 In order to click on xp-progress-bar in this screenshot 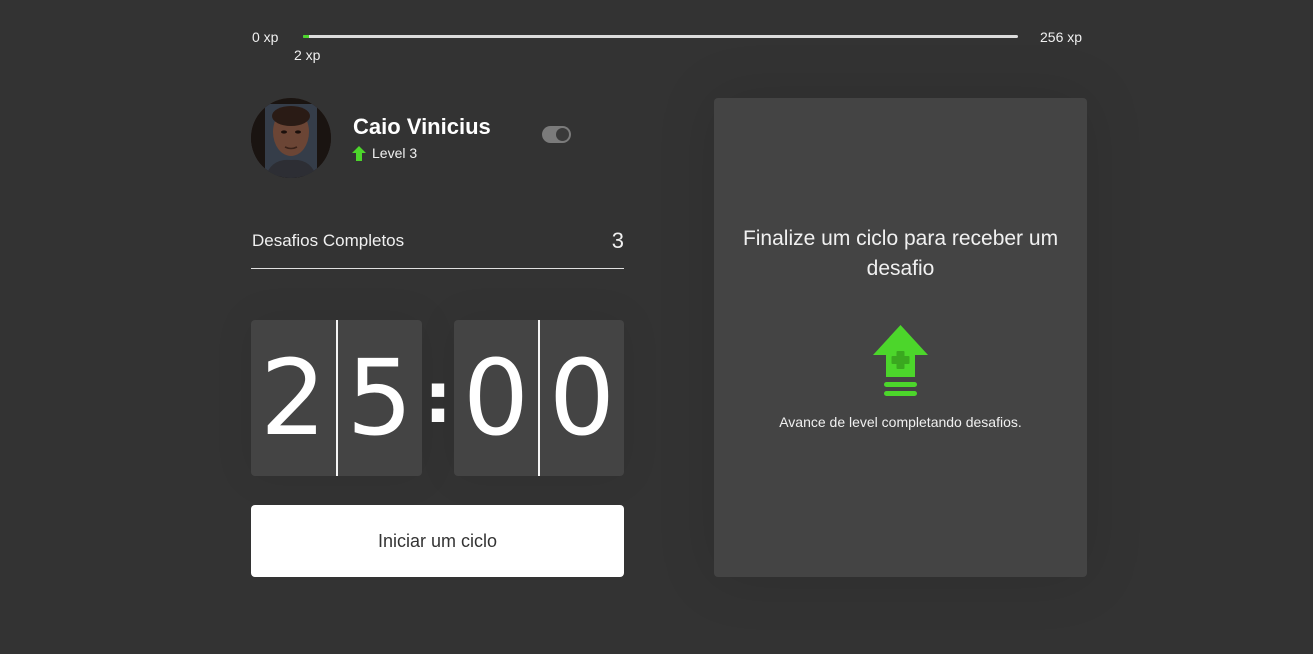, I will do `click(660, 36)`.